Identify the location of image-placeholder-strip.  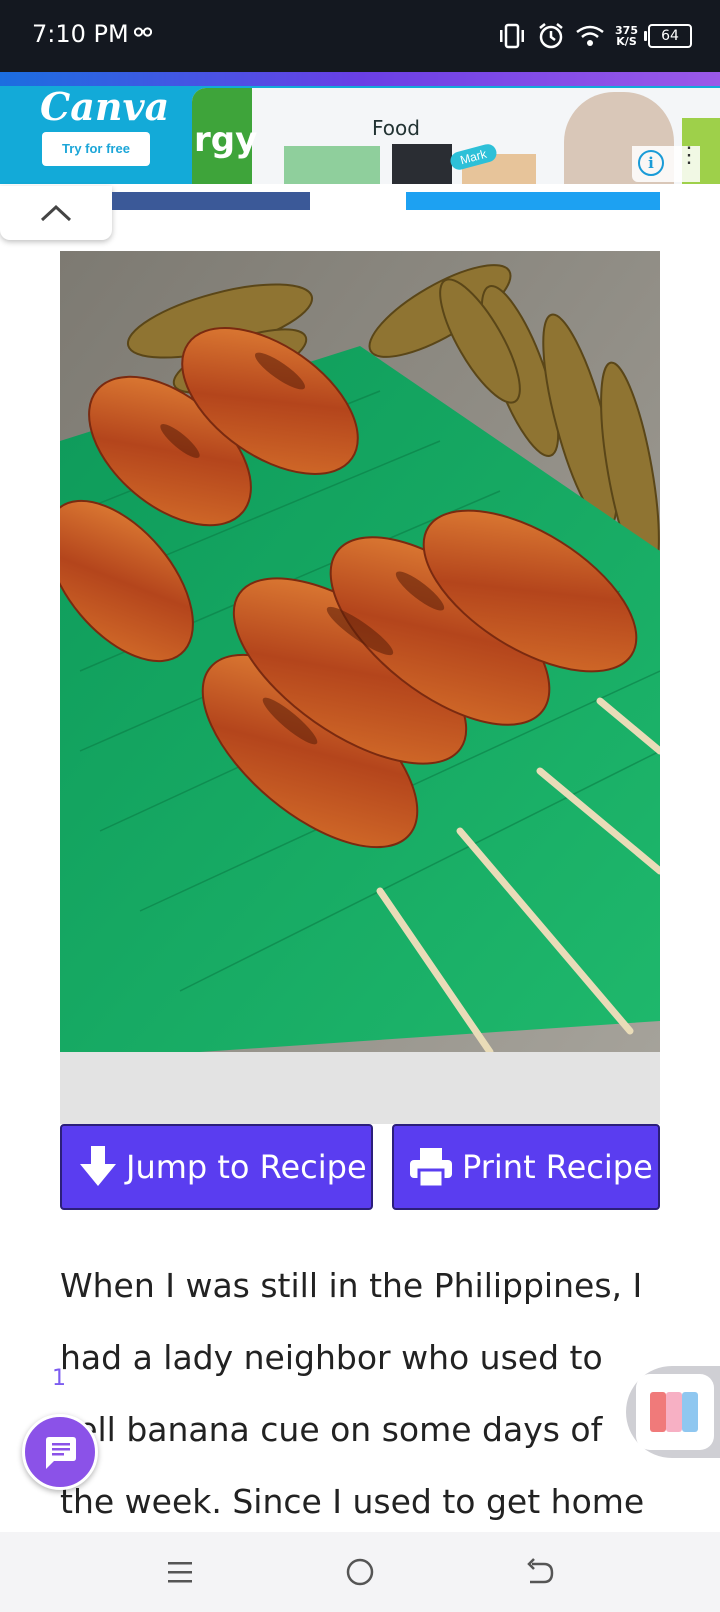
(360, 1088).